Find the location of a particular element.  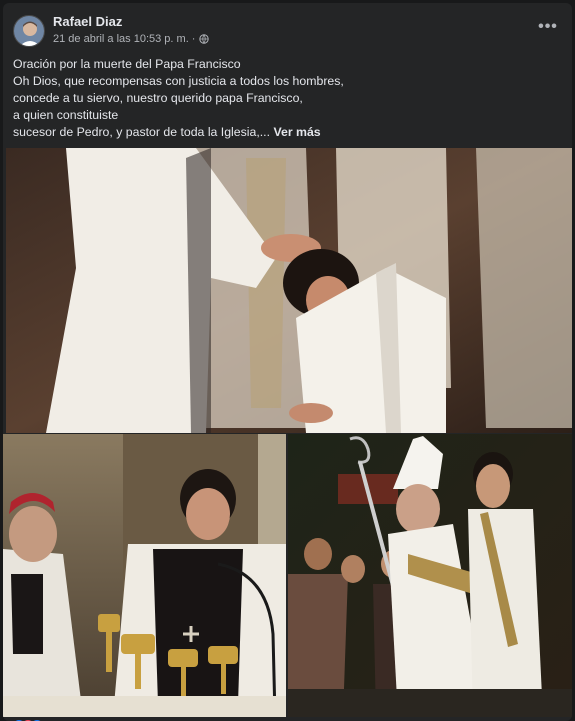

globe-icon is located at coordinates (204, 39).